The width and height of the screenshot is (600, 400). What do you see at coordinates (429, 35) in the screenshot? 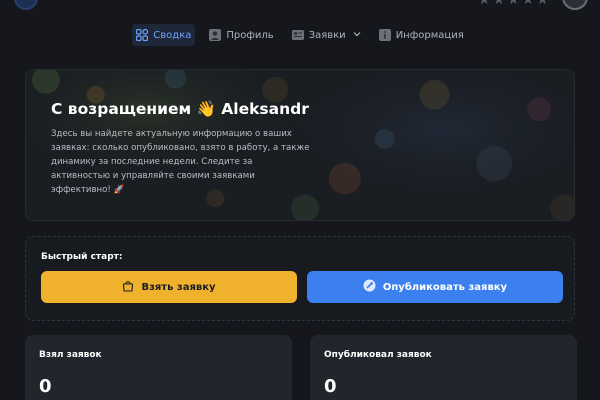
I see `nav-item-label: Информация` at bounding box center [429, 35].